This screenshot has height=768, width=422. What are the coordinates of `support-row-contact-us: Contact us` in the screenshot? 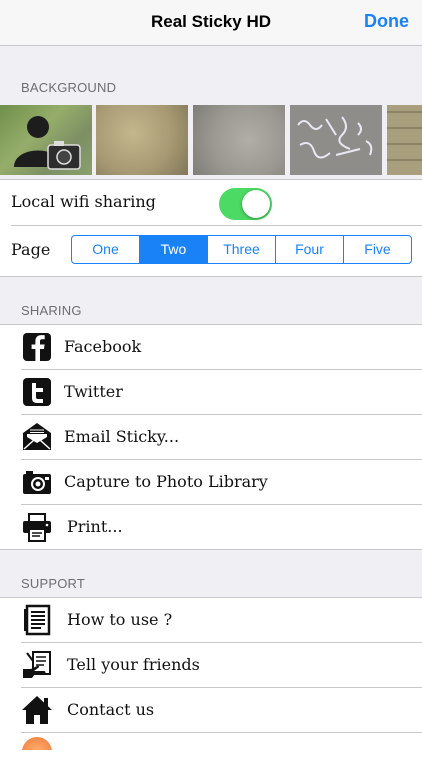 It's located at (211, 710).